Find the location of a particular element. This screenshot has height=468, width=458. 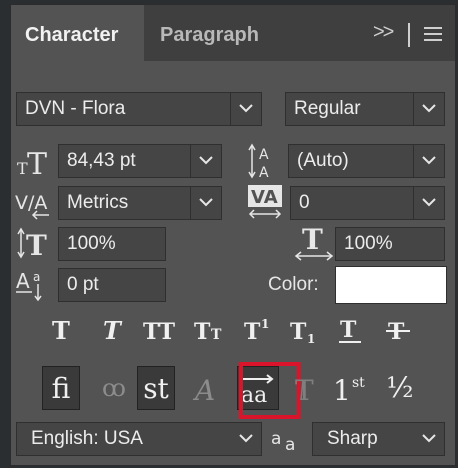

tracking-icon: VA is located at coordinates (265, 202).